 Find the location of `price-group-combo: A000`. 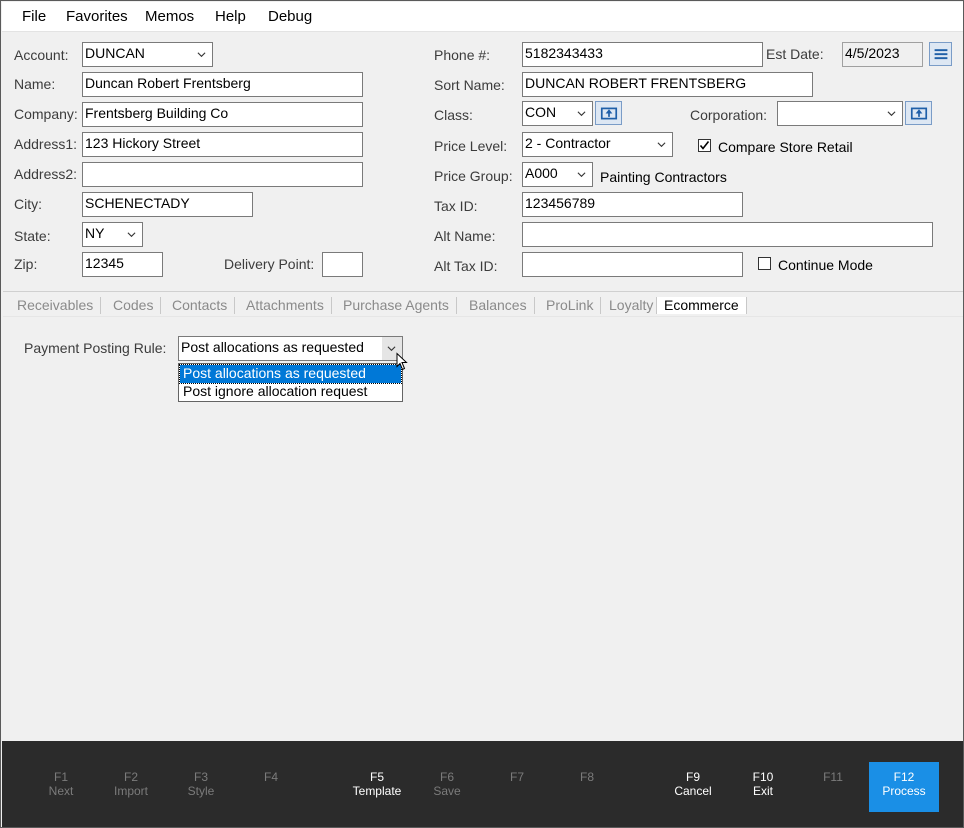

price-group-combo: A000 is located at coordinates (557, 174).